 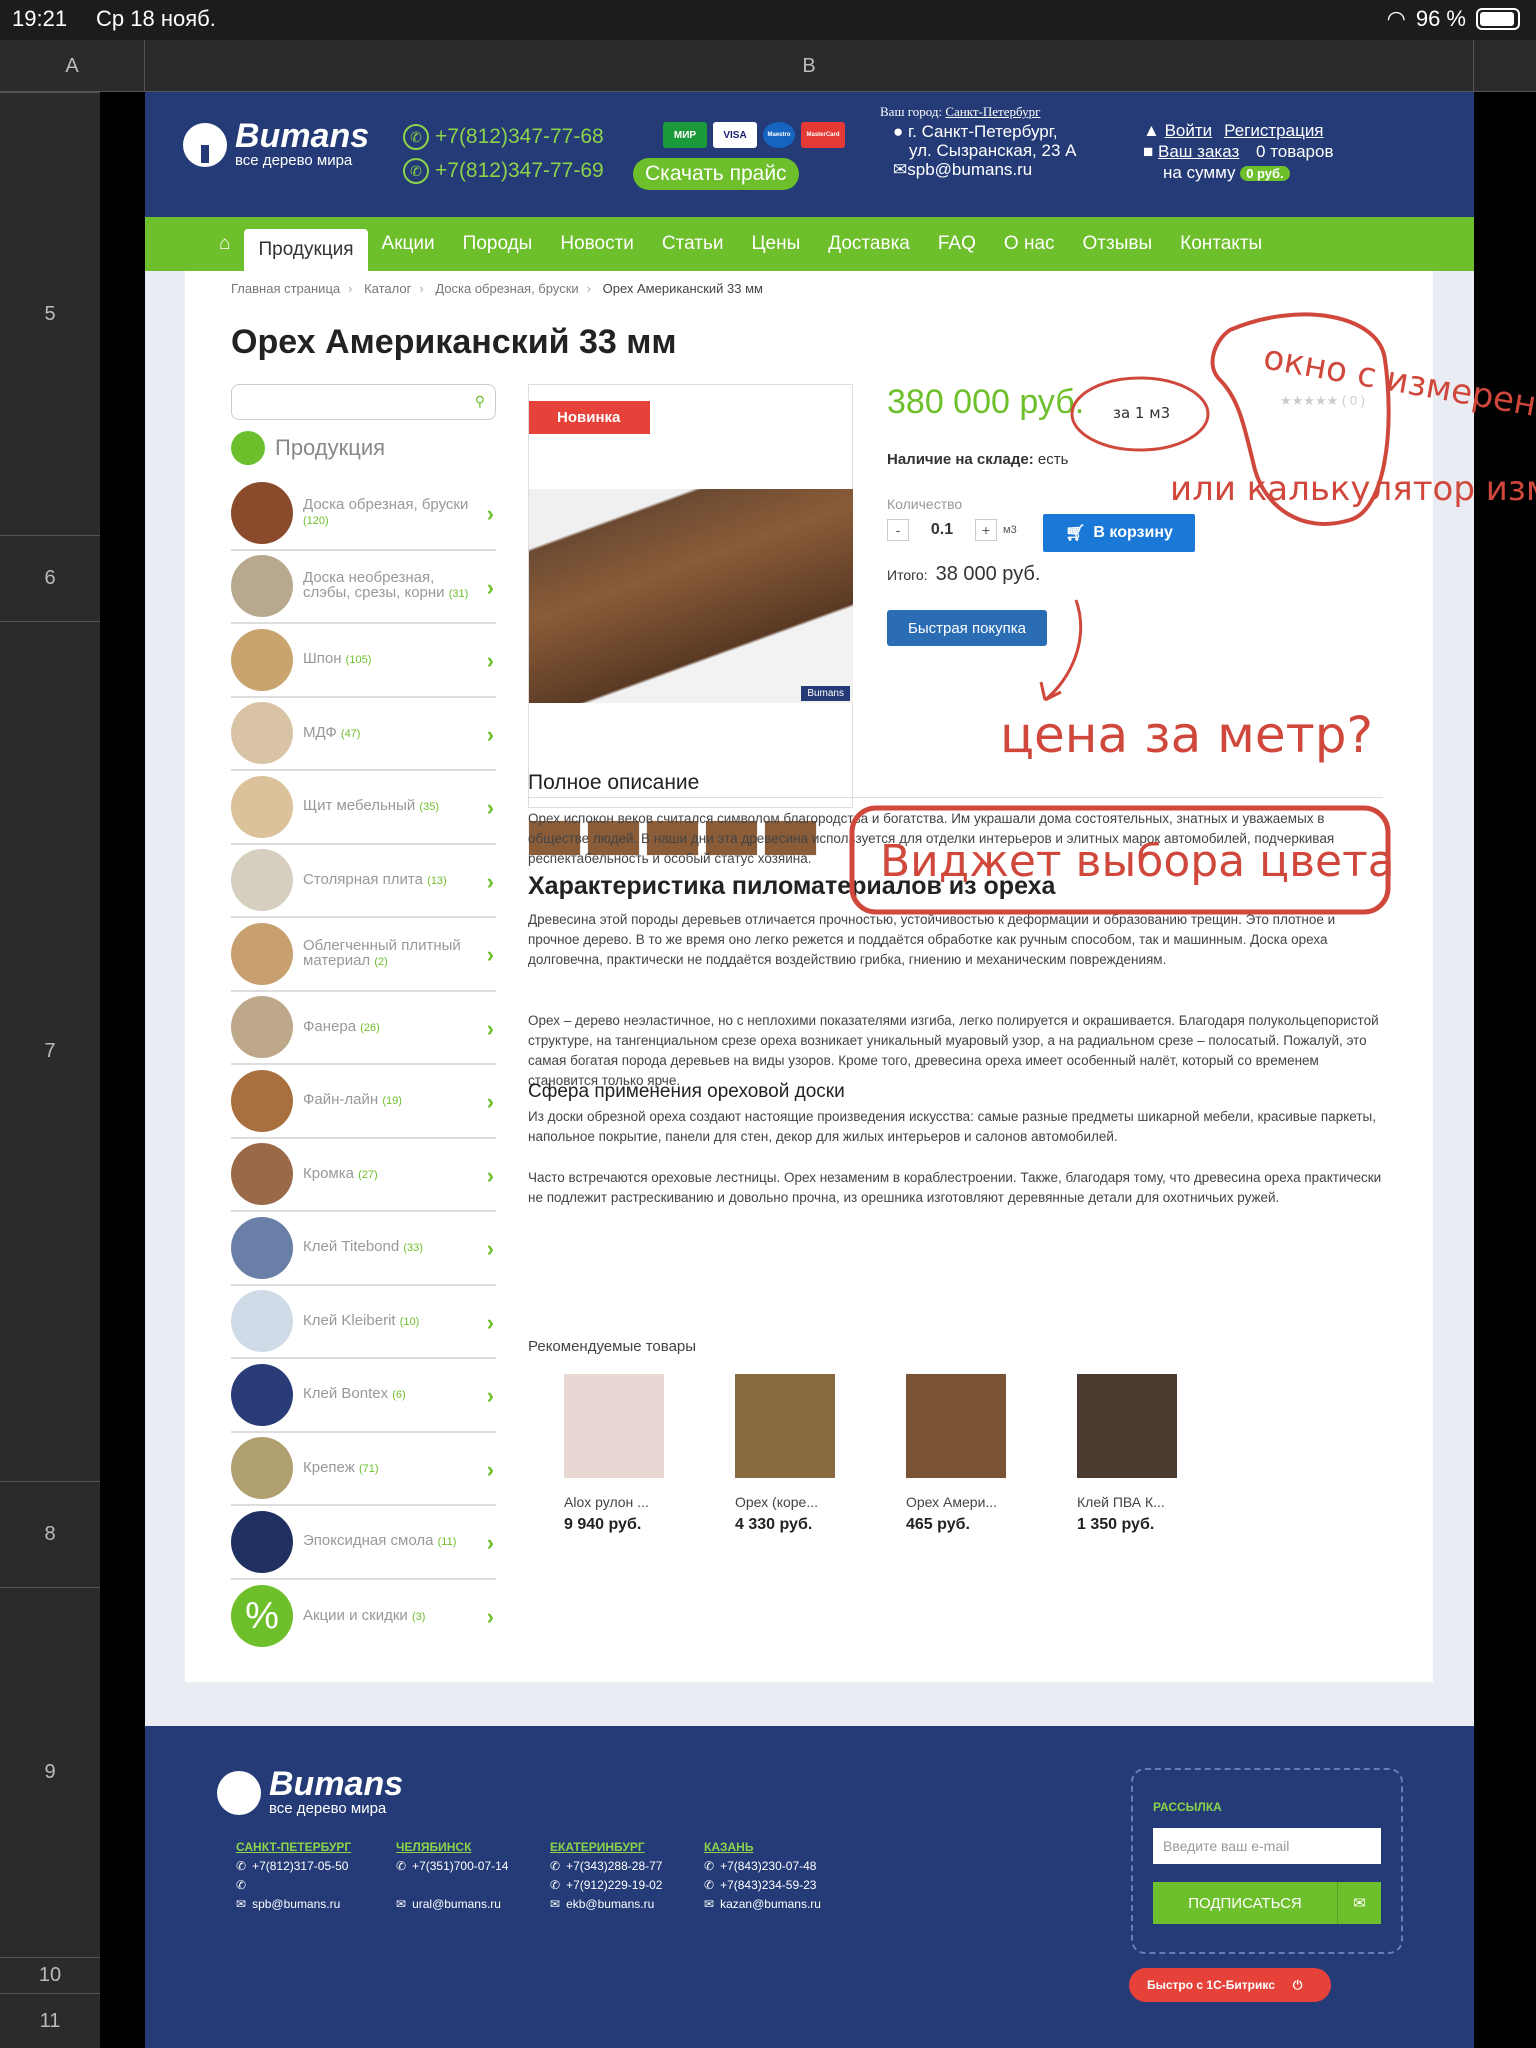 I want to click on category-item: Кромка (27) ›, so click(x=363, y=1175).